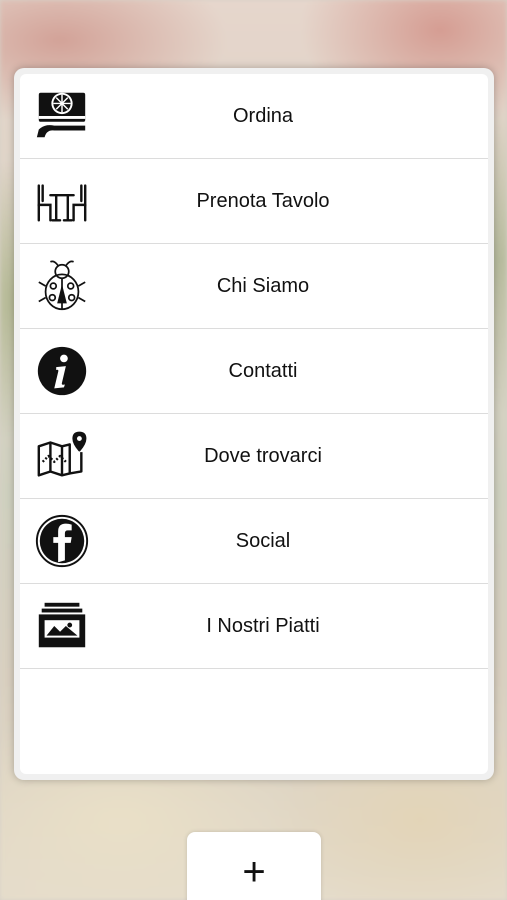  I want to click on plus-icon: +, so click(254, 872).